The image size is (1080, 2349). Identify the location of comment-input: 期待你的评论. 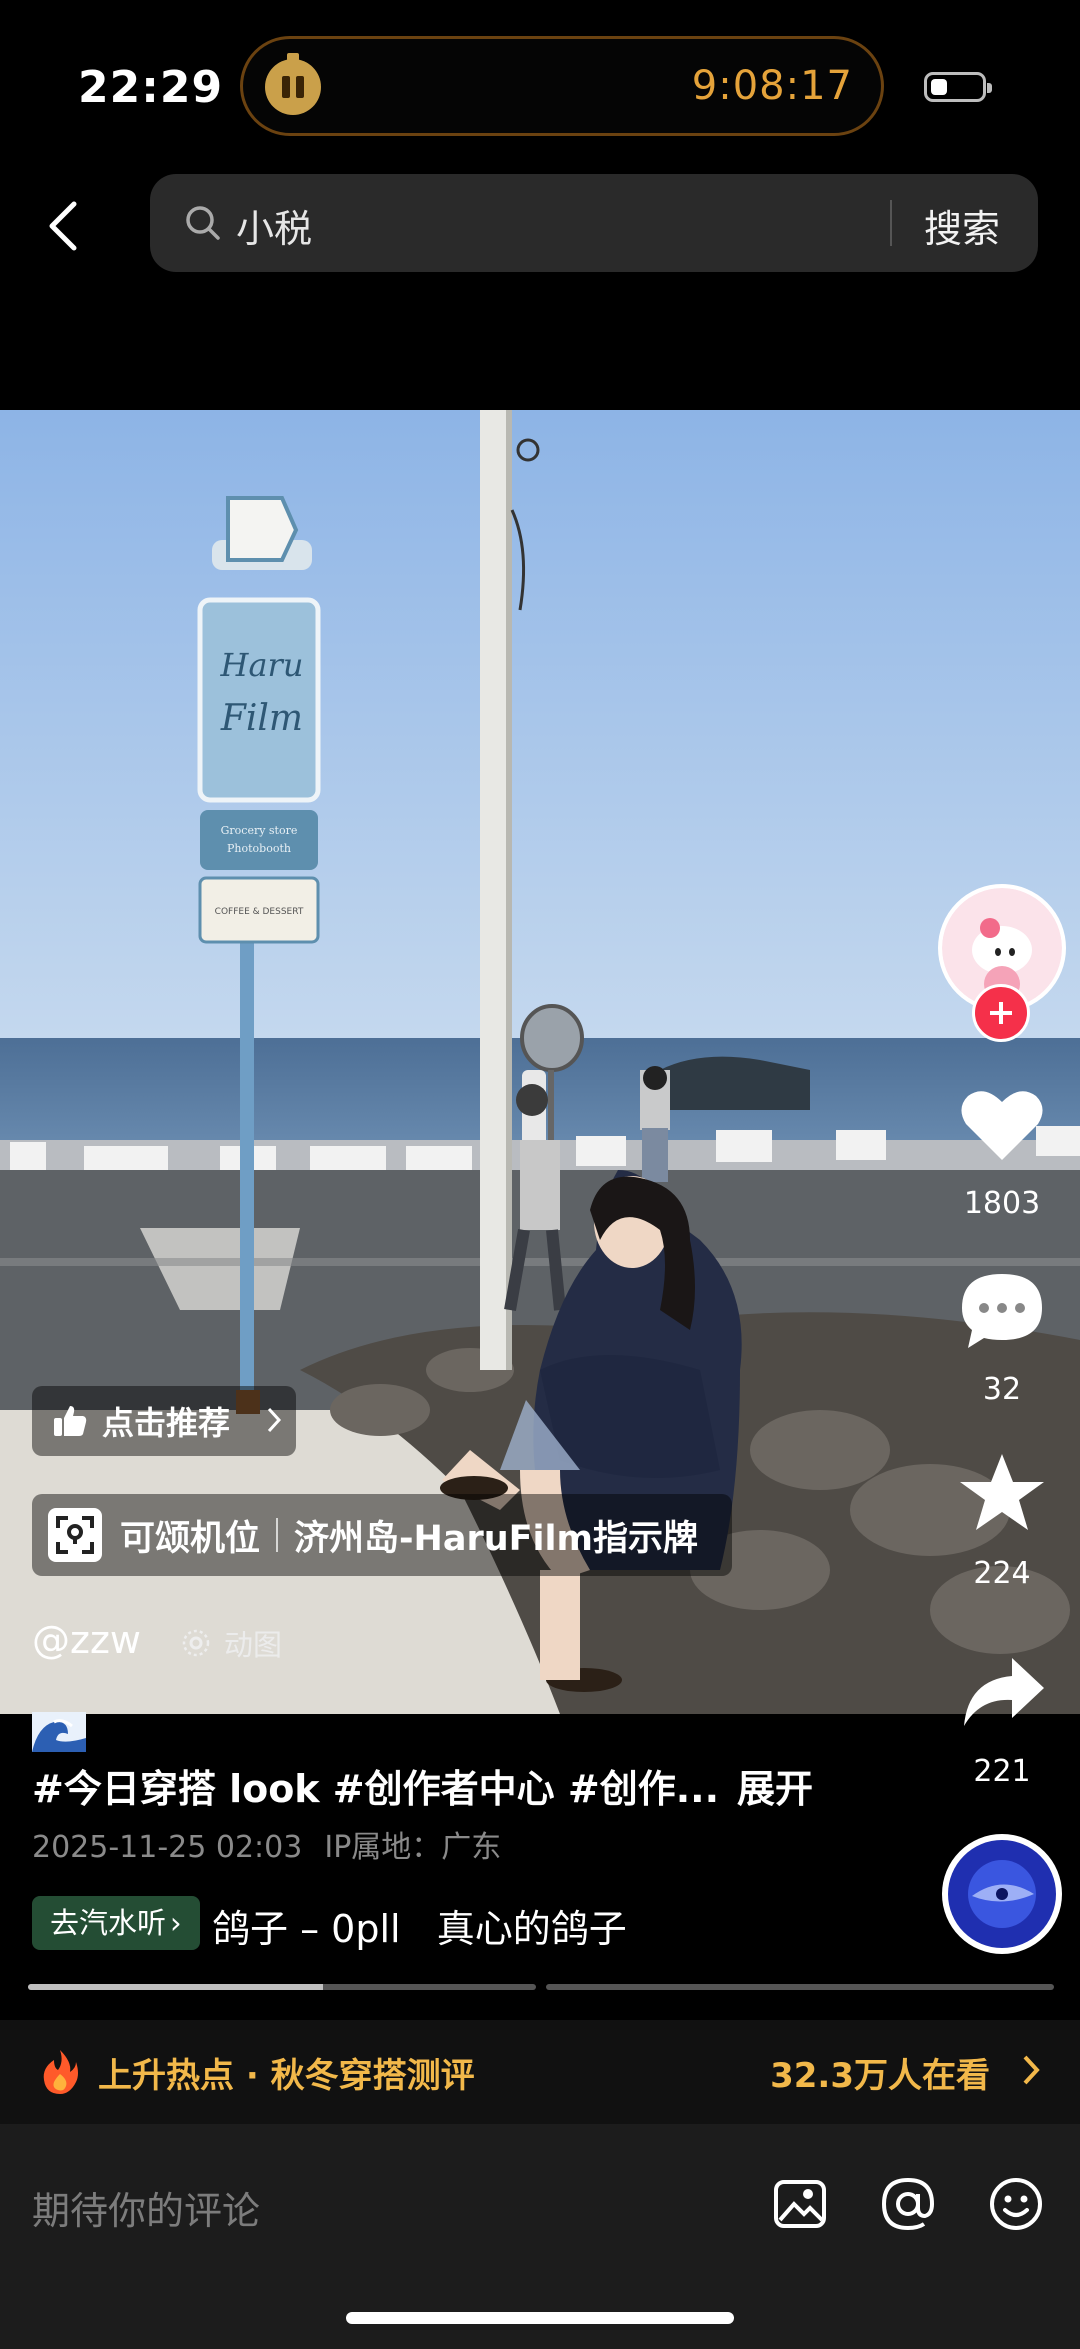
(146, 2207).